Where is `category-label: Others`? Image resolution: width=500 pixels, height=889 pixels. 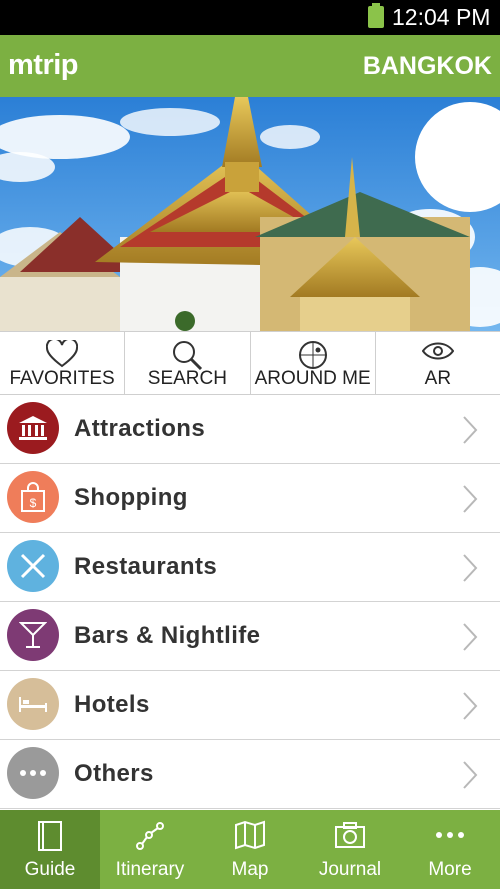
category-label: Others is located at coordinates (114, 773).